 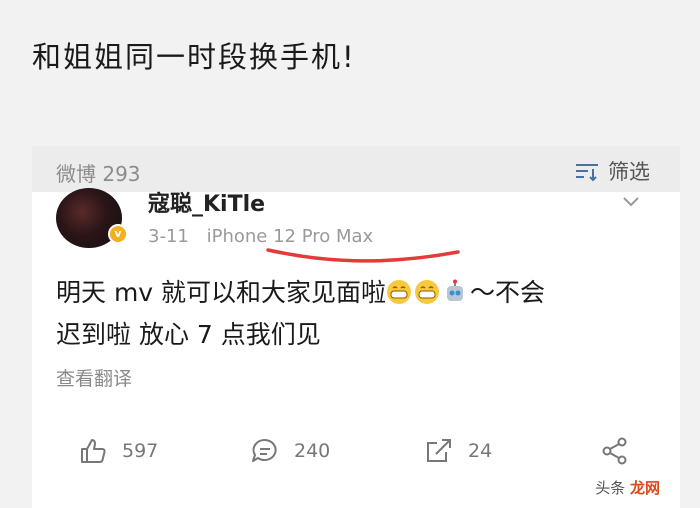 I want to click on red-underline-annotation, so click(x=363, y=255).